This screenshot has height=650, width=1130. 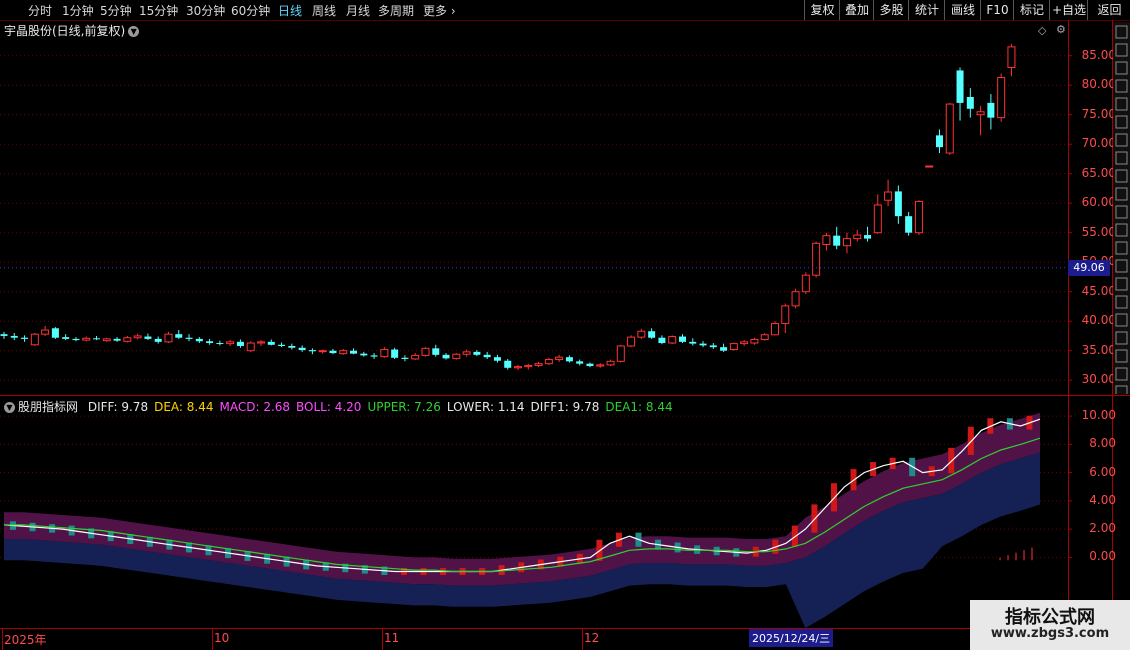 What do you see at coordinates (791, 638) in the screenshot?
I see `cursor-date: 2025/12/24/三` at bounding box center [791, 638].